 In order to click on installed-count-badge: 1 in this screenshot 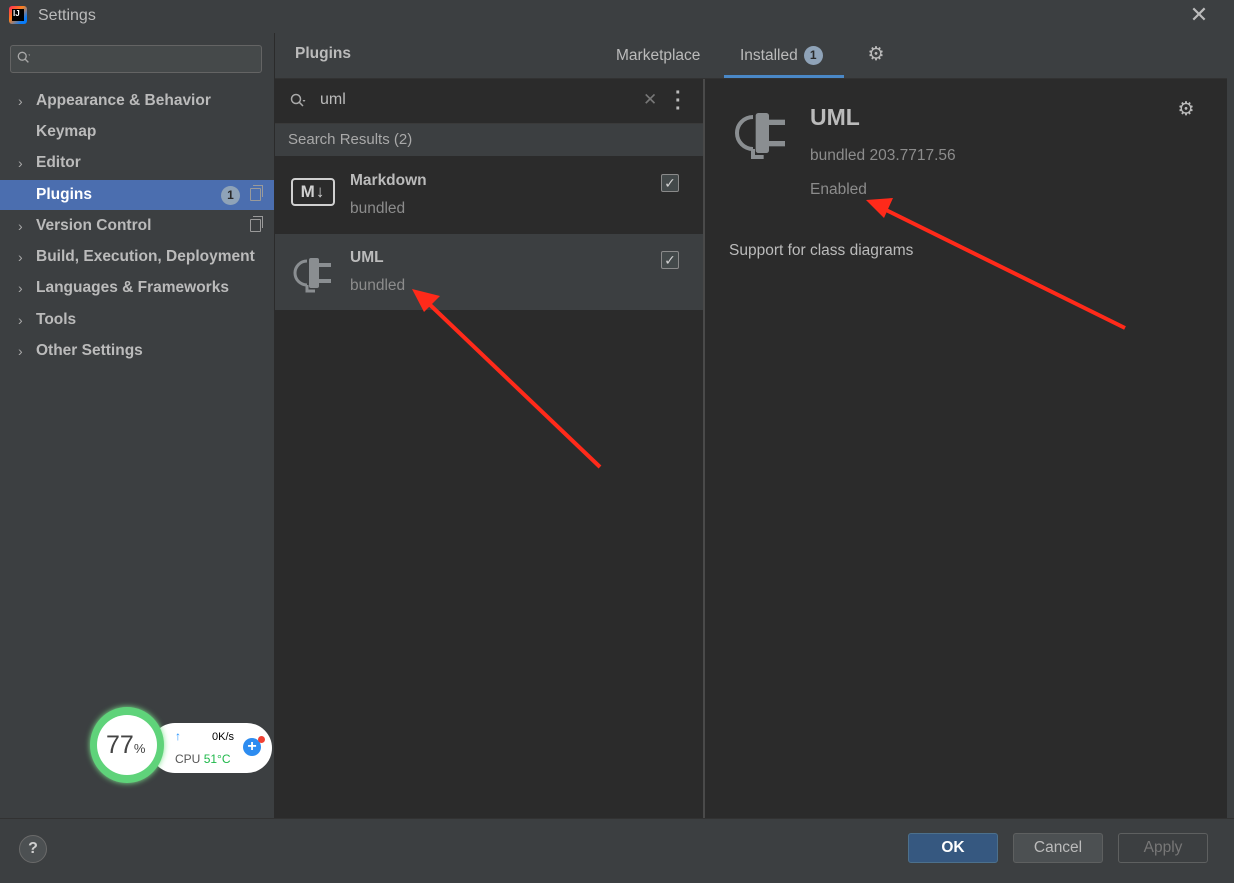, I will do `click(813, 55)`.